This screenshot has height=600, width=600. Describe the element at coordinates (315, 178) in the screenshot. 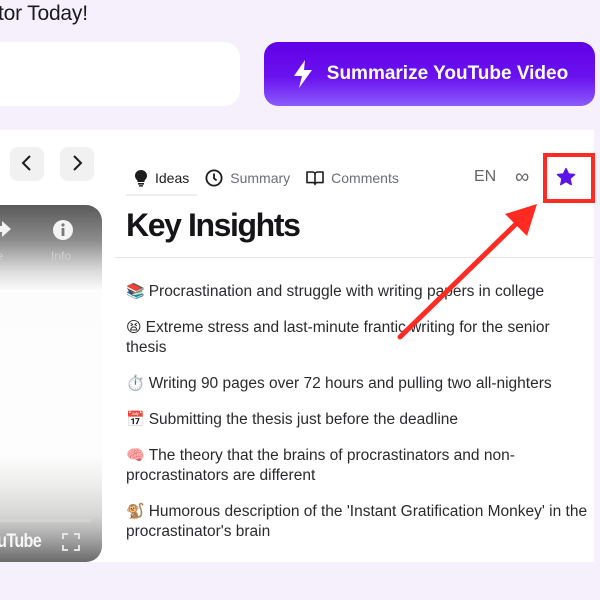

I see `book-icon` at that location.